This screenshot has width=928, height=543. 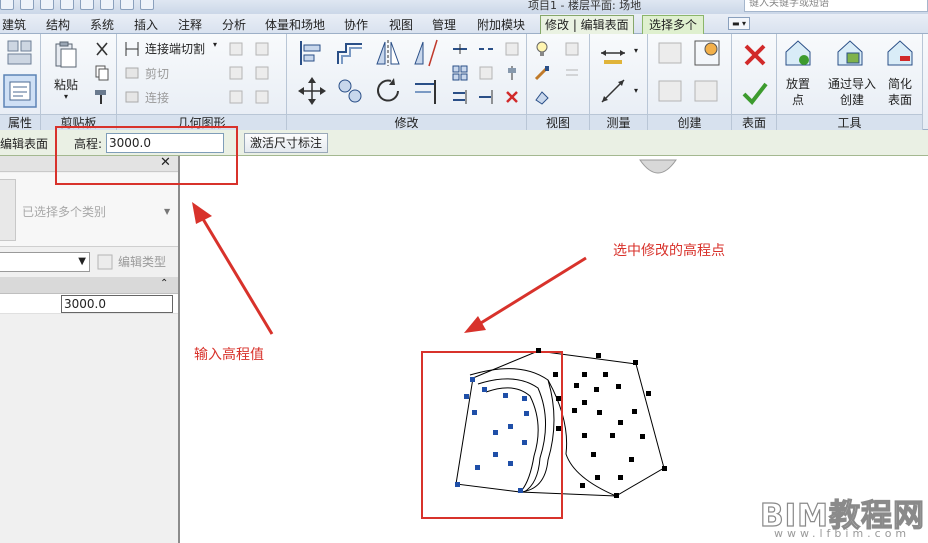 What do you see at coordinates (102, 25) in the screenshot?
I see `tab-systems: 系统` at bounding box center [102, 25].